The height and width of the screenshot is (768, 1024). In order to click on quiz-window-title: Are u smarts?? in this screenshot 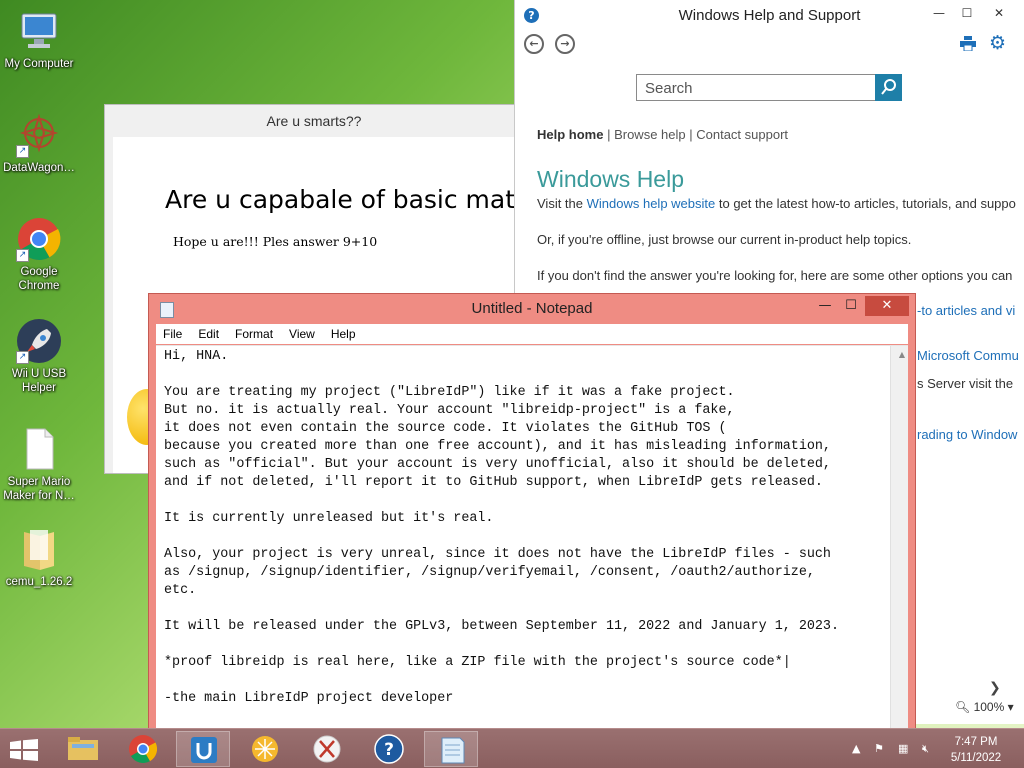, I will do `click(314, 121)`.